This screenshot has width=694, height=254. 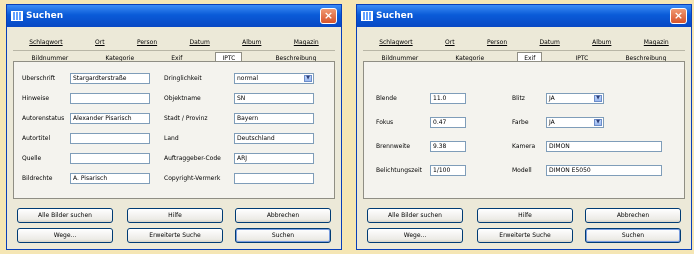 What do you see at coordinates (604, 146) in the screenshot?
I see `camera-input: DIMON` at bounding box center [604, 146].